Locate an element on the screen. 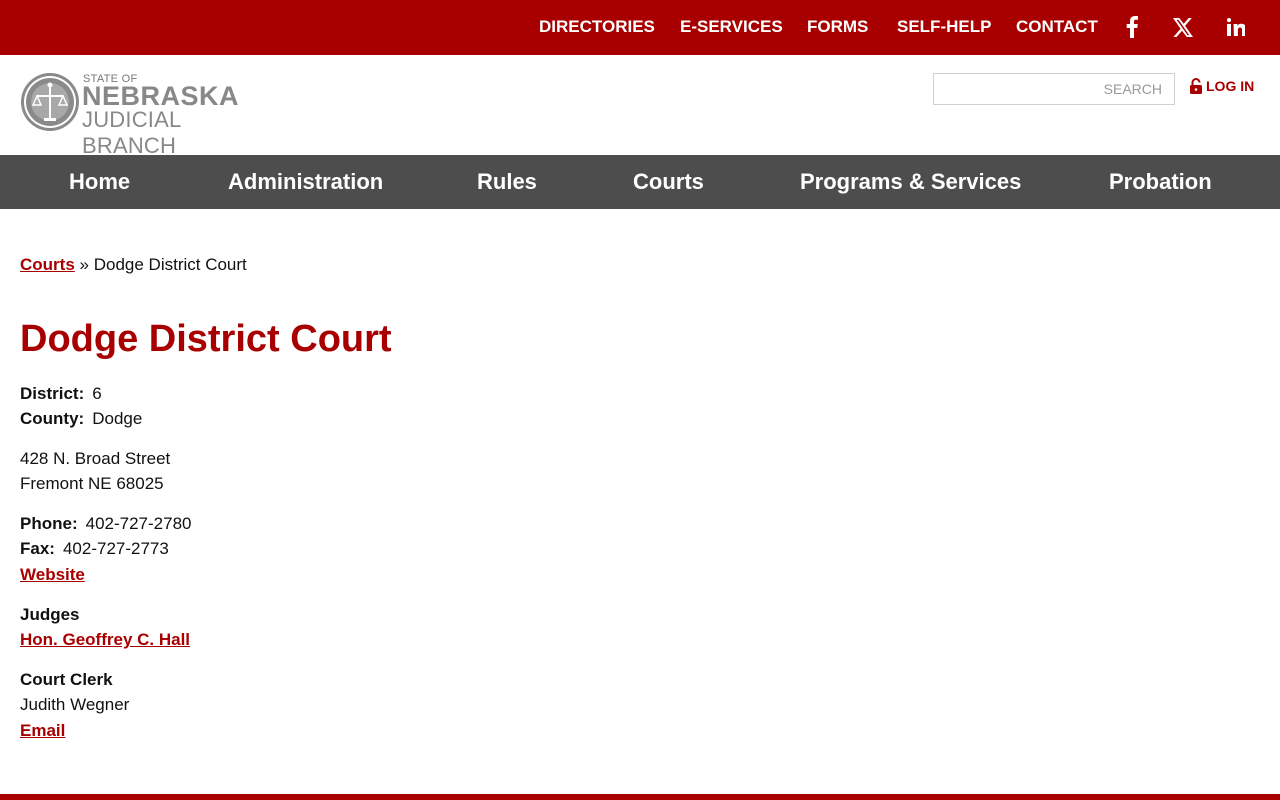 The width and height of the screenshot is (1280, 800). district-row: District: 6 is located at coordinates (61, 394).